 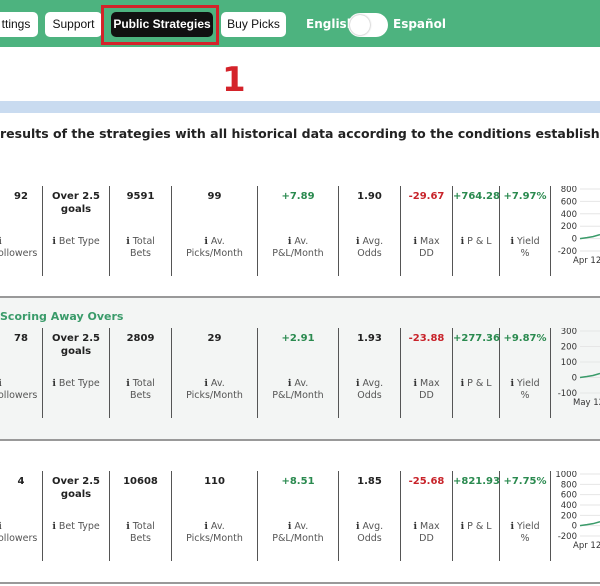 I want to click on stat-followers: 78 ℹ ollowers, so click(x=21, y=373).